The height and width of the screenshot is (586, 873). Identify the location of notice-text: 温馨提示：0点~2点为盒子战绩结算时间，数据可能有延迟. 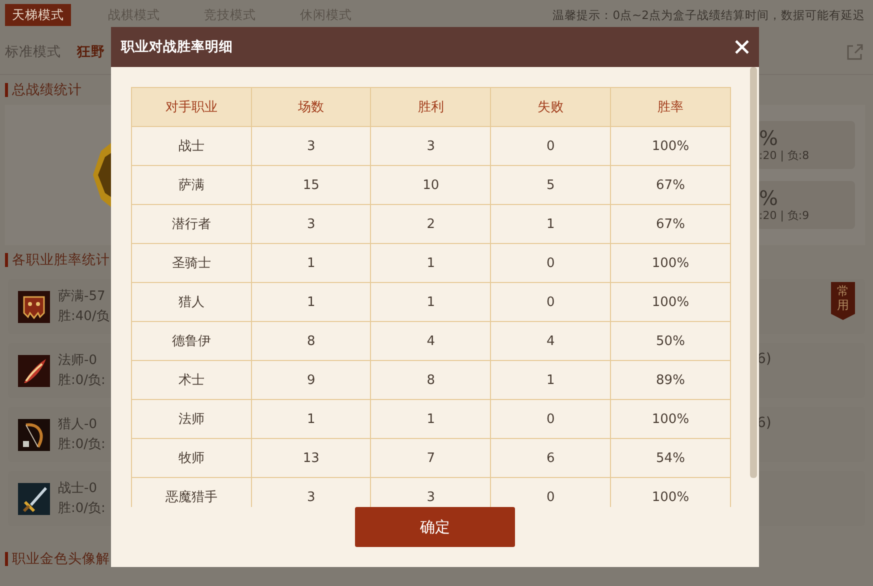
(708, 15).